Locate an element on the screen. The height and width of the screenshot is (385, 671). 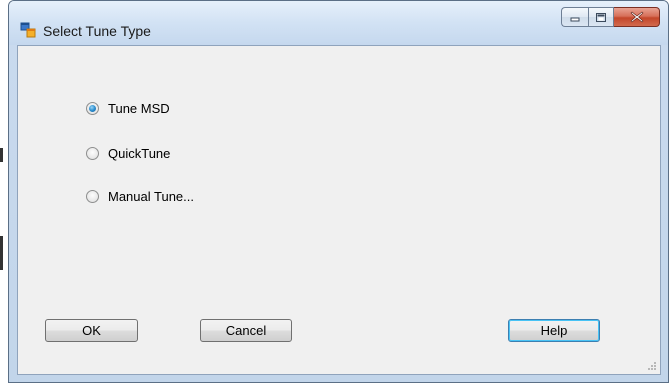
minimize-icon is located at coordinates (575, 19).